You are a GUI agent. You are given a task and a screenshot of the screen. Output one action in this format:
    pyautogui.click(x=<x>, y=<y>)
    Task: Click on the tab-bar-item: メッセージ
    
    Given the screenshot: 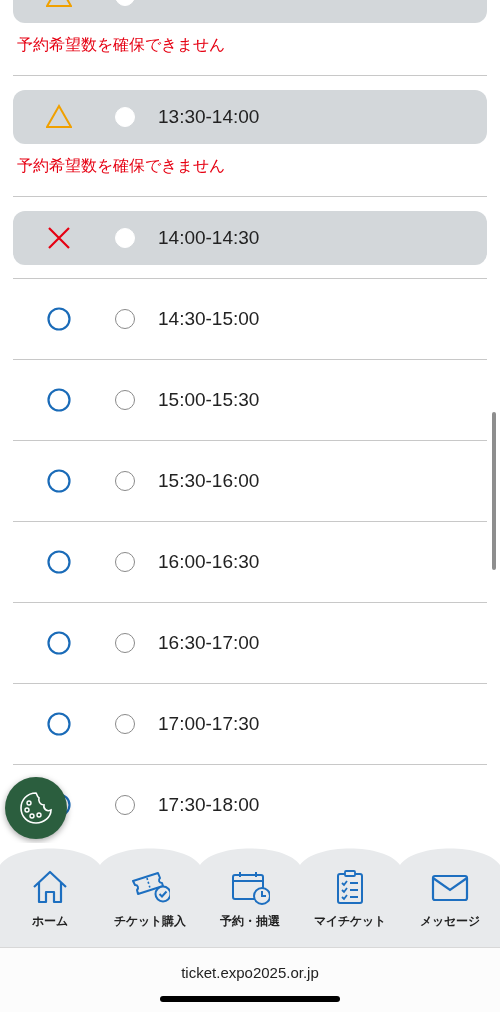 What is the action you would take?
    pyautogui.click(x=450, y=906)
    